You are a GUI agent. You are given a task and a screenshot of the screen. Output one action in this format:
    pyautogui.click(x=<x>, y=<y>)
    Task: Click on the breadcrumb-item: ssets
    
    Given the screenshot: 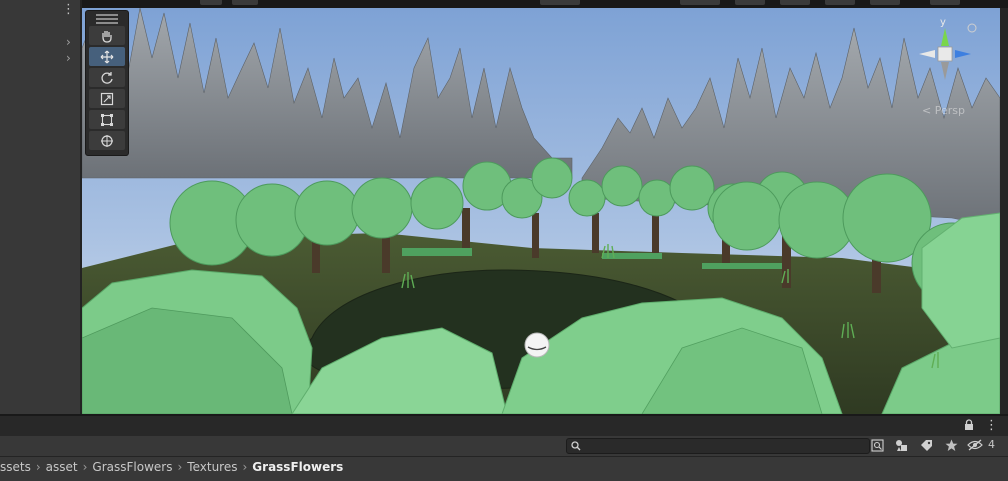 What is the action you would take?
    pyautogui.click(x=15, y=467)
    